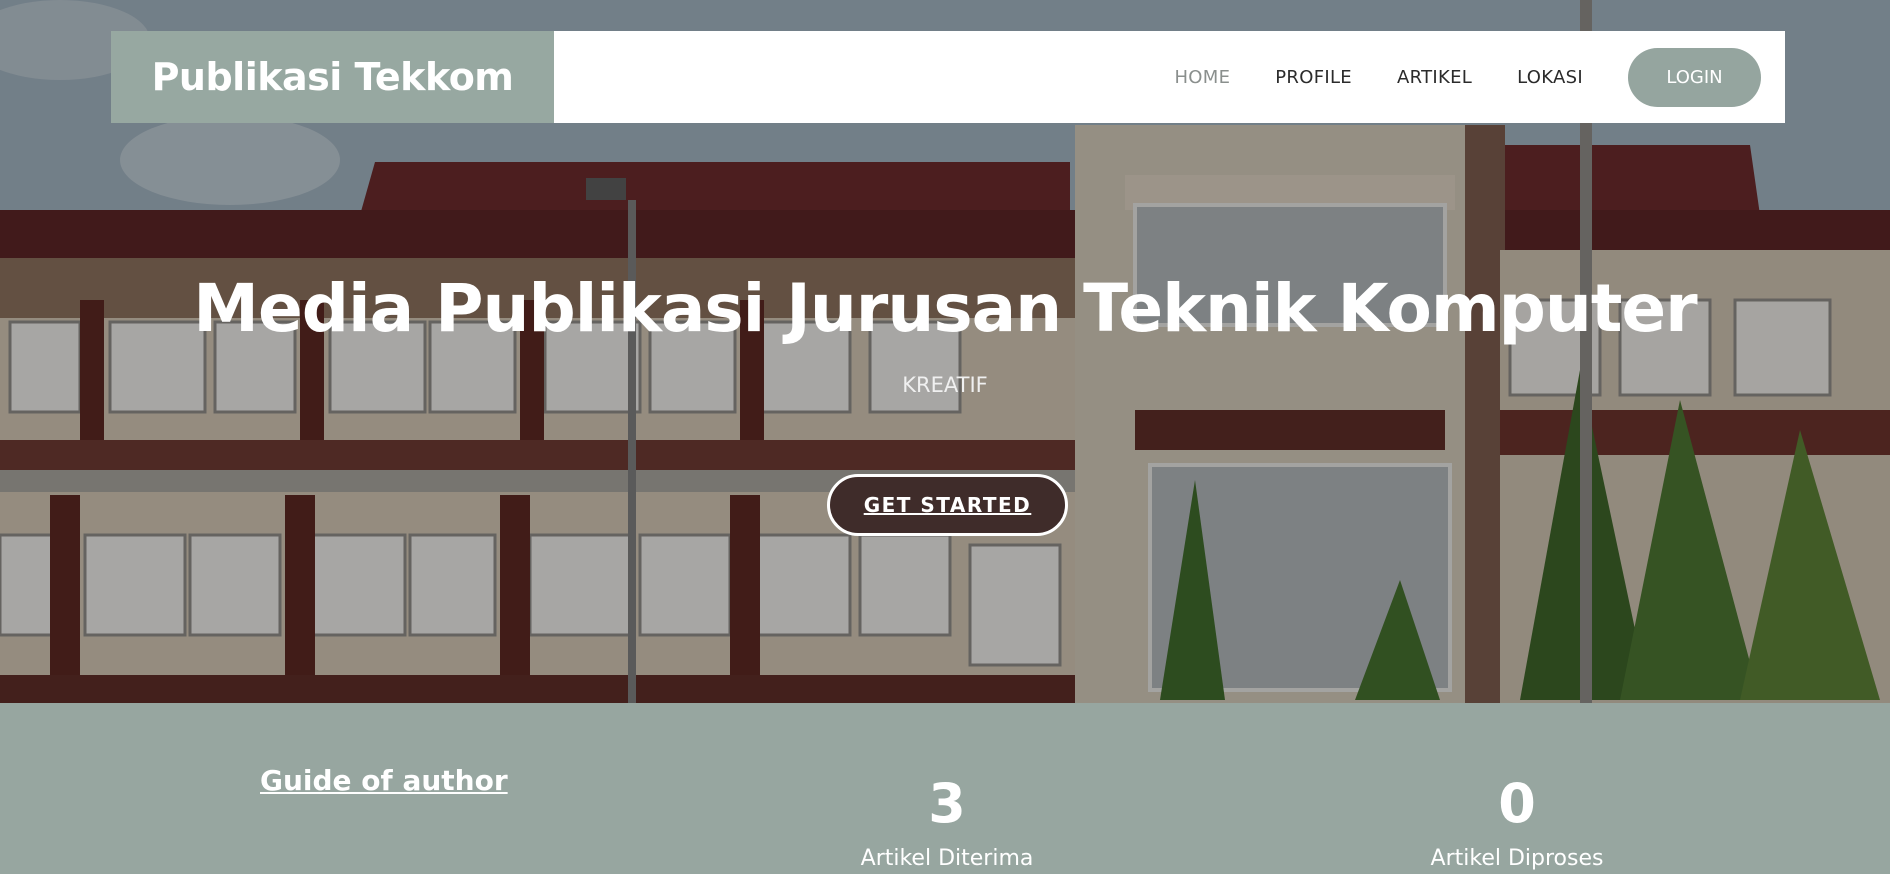 This screenshot has width=1890, height=874. What do you see at coordinates (1517, 803) in the screenshot?
I see `stat-processed-count: 0` at bounding box center [1517, 803].